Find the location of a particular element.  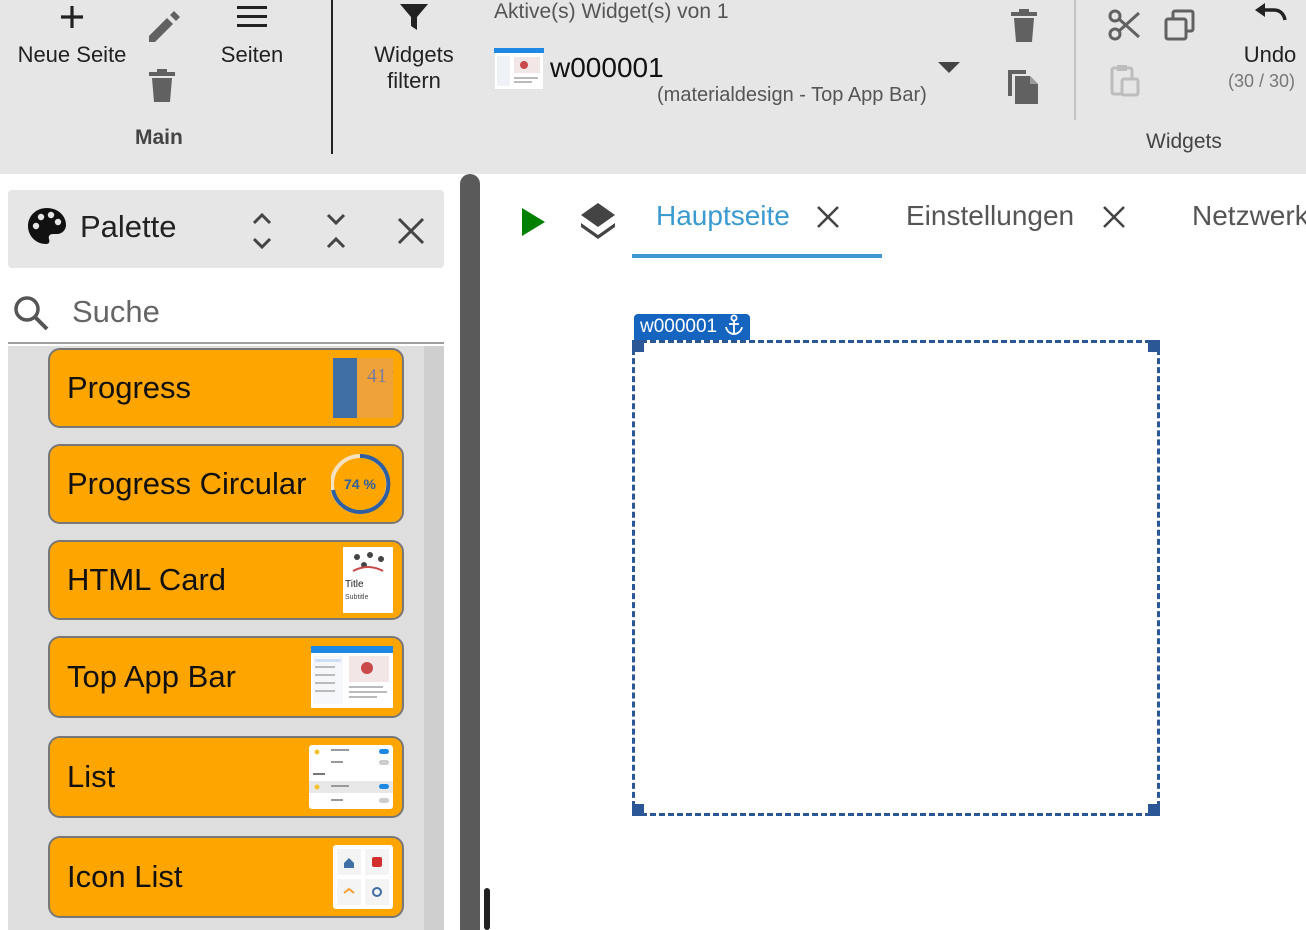

anchor-icon is located at coordinates (734, 325).